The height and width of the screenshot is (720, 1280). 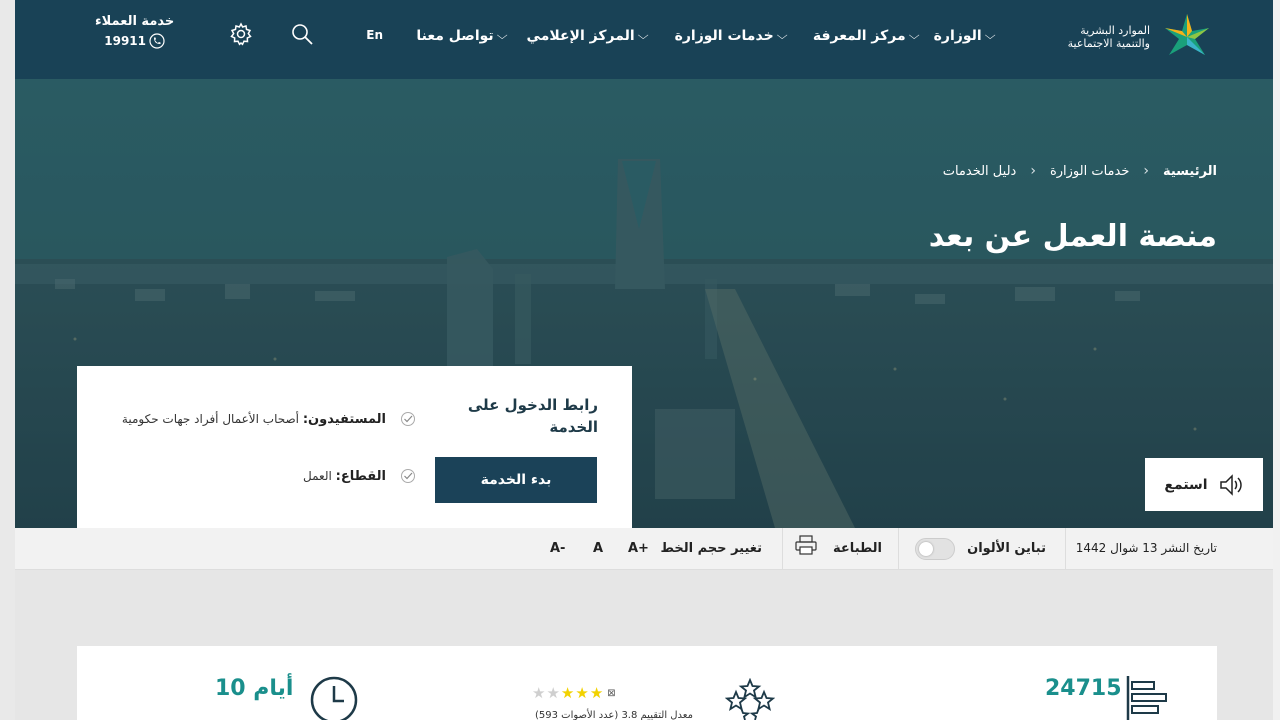 I want to click on font-size-label: تغيير حجم الخط, so click(x=711, y=548).